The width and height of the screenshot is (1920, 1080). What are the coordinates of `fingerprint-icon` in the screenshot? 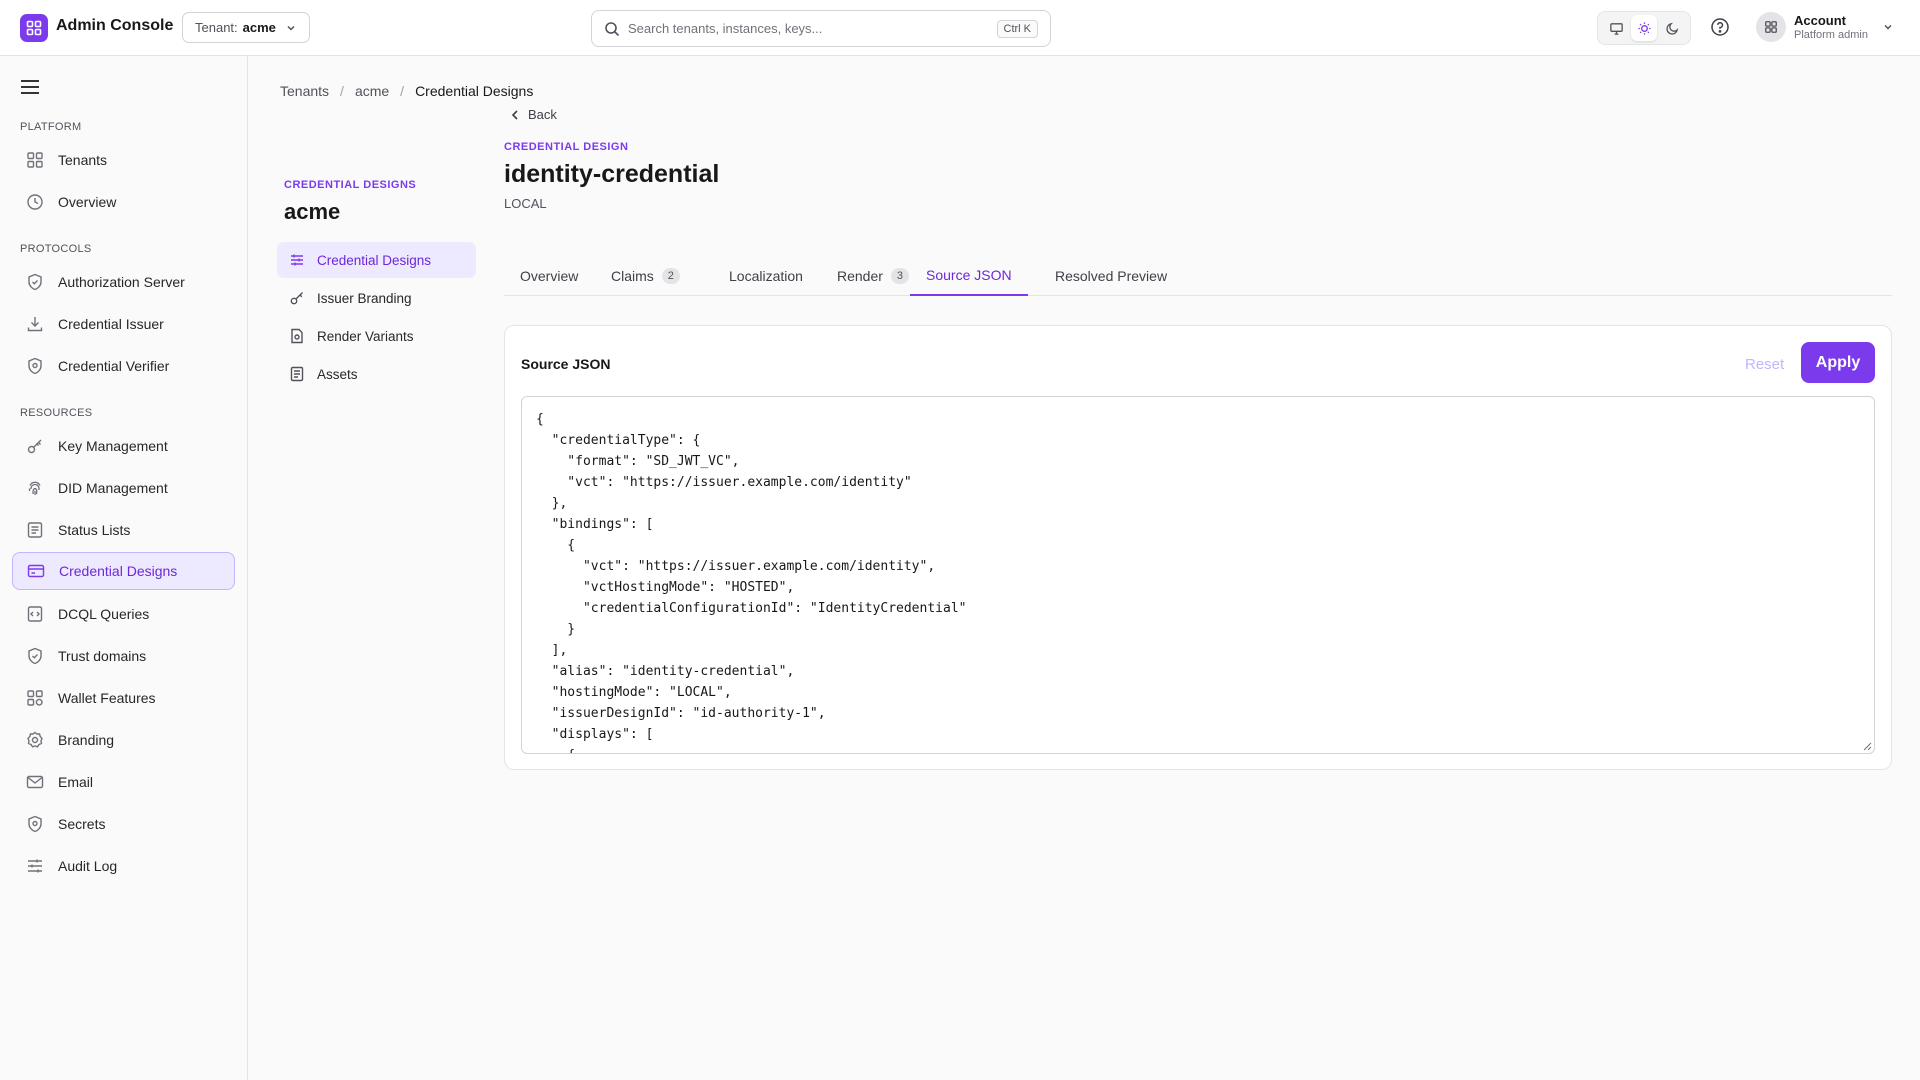 It's located at (35, 488).